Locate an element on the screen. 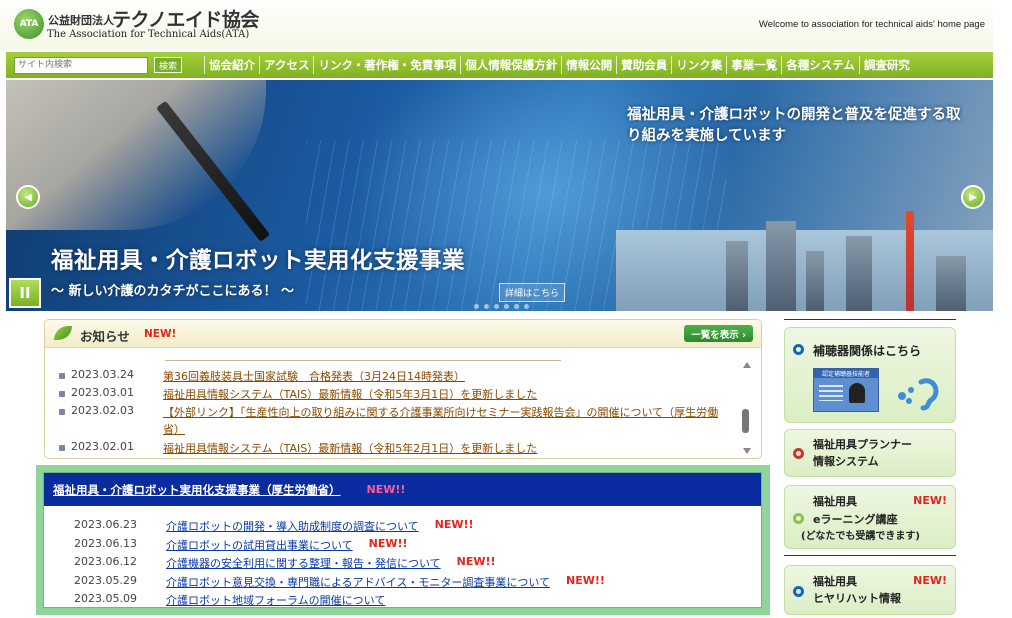  project-link: 介護機器の安全利用に関する整理・報告・発信について is located at coordinates (303, 563).